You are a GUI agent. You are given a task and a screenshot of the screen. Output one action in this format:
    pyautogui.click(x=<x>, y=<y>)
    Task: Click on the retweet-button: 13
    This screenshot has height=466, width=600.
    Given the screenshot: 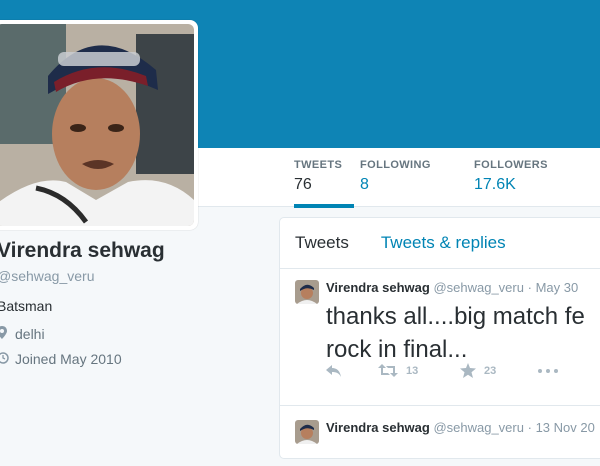 What is the action you would take?
    pyautogui.click(x=419, y=370)
    